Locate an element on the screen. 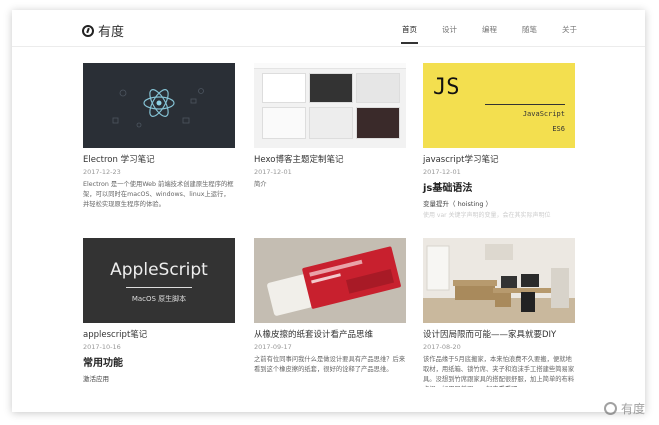 This screenshot has width=659, height=425. nav-item-home: 首页 is located at coordinates (409, 34).